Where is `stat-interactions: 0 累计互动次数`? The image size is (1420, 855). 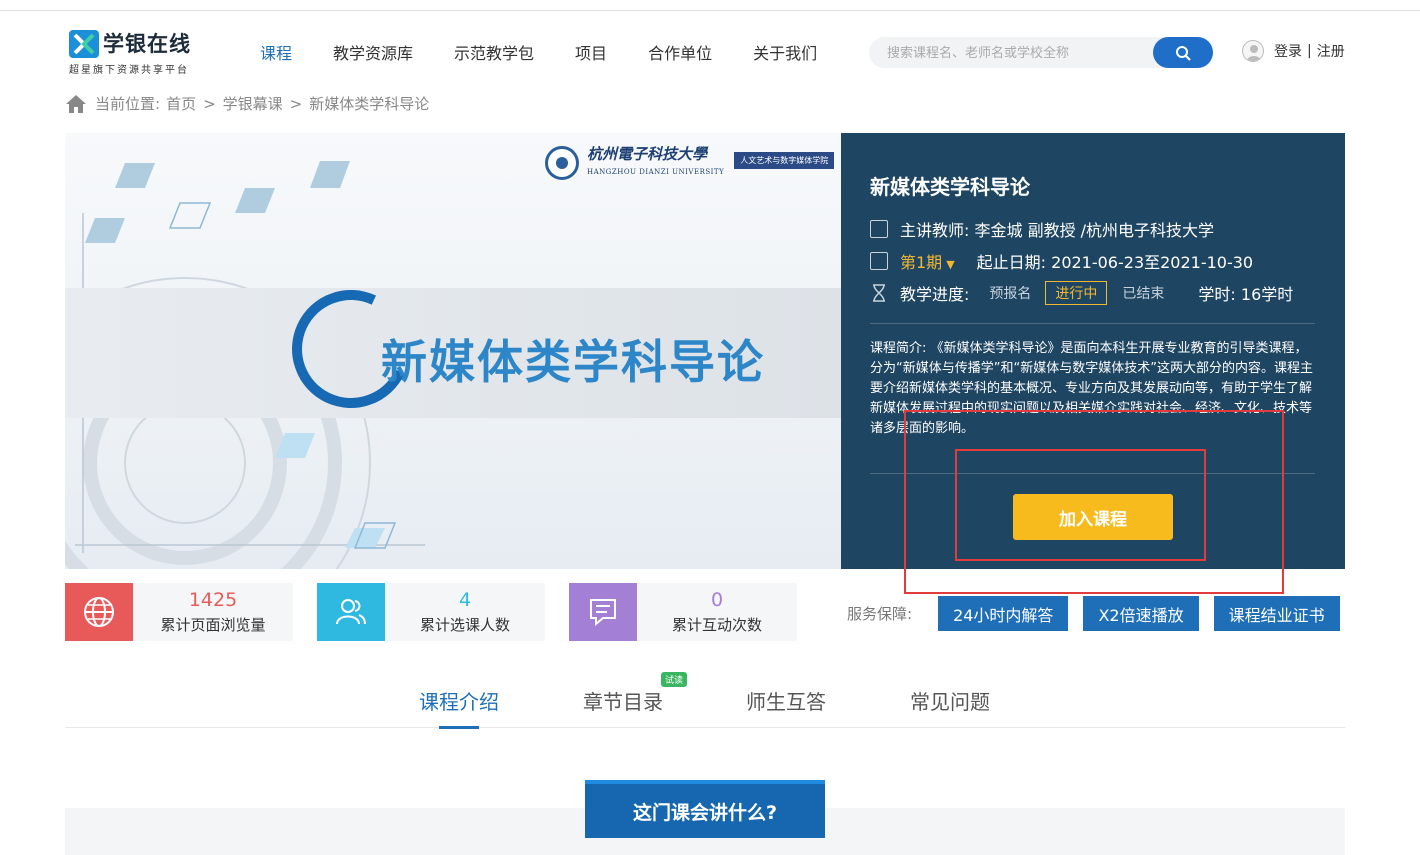 stat-interactions: 0 累计互动次数 is located at coordinates (683, 612).